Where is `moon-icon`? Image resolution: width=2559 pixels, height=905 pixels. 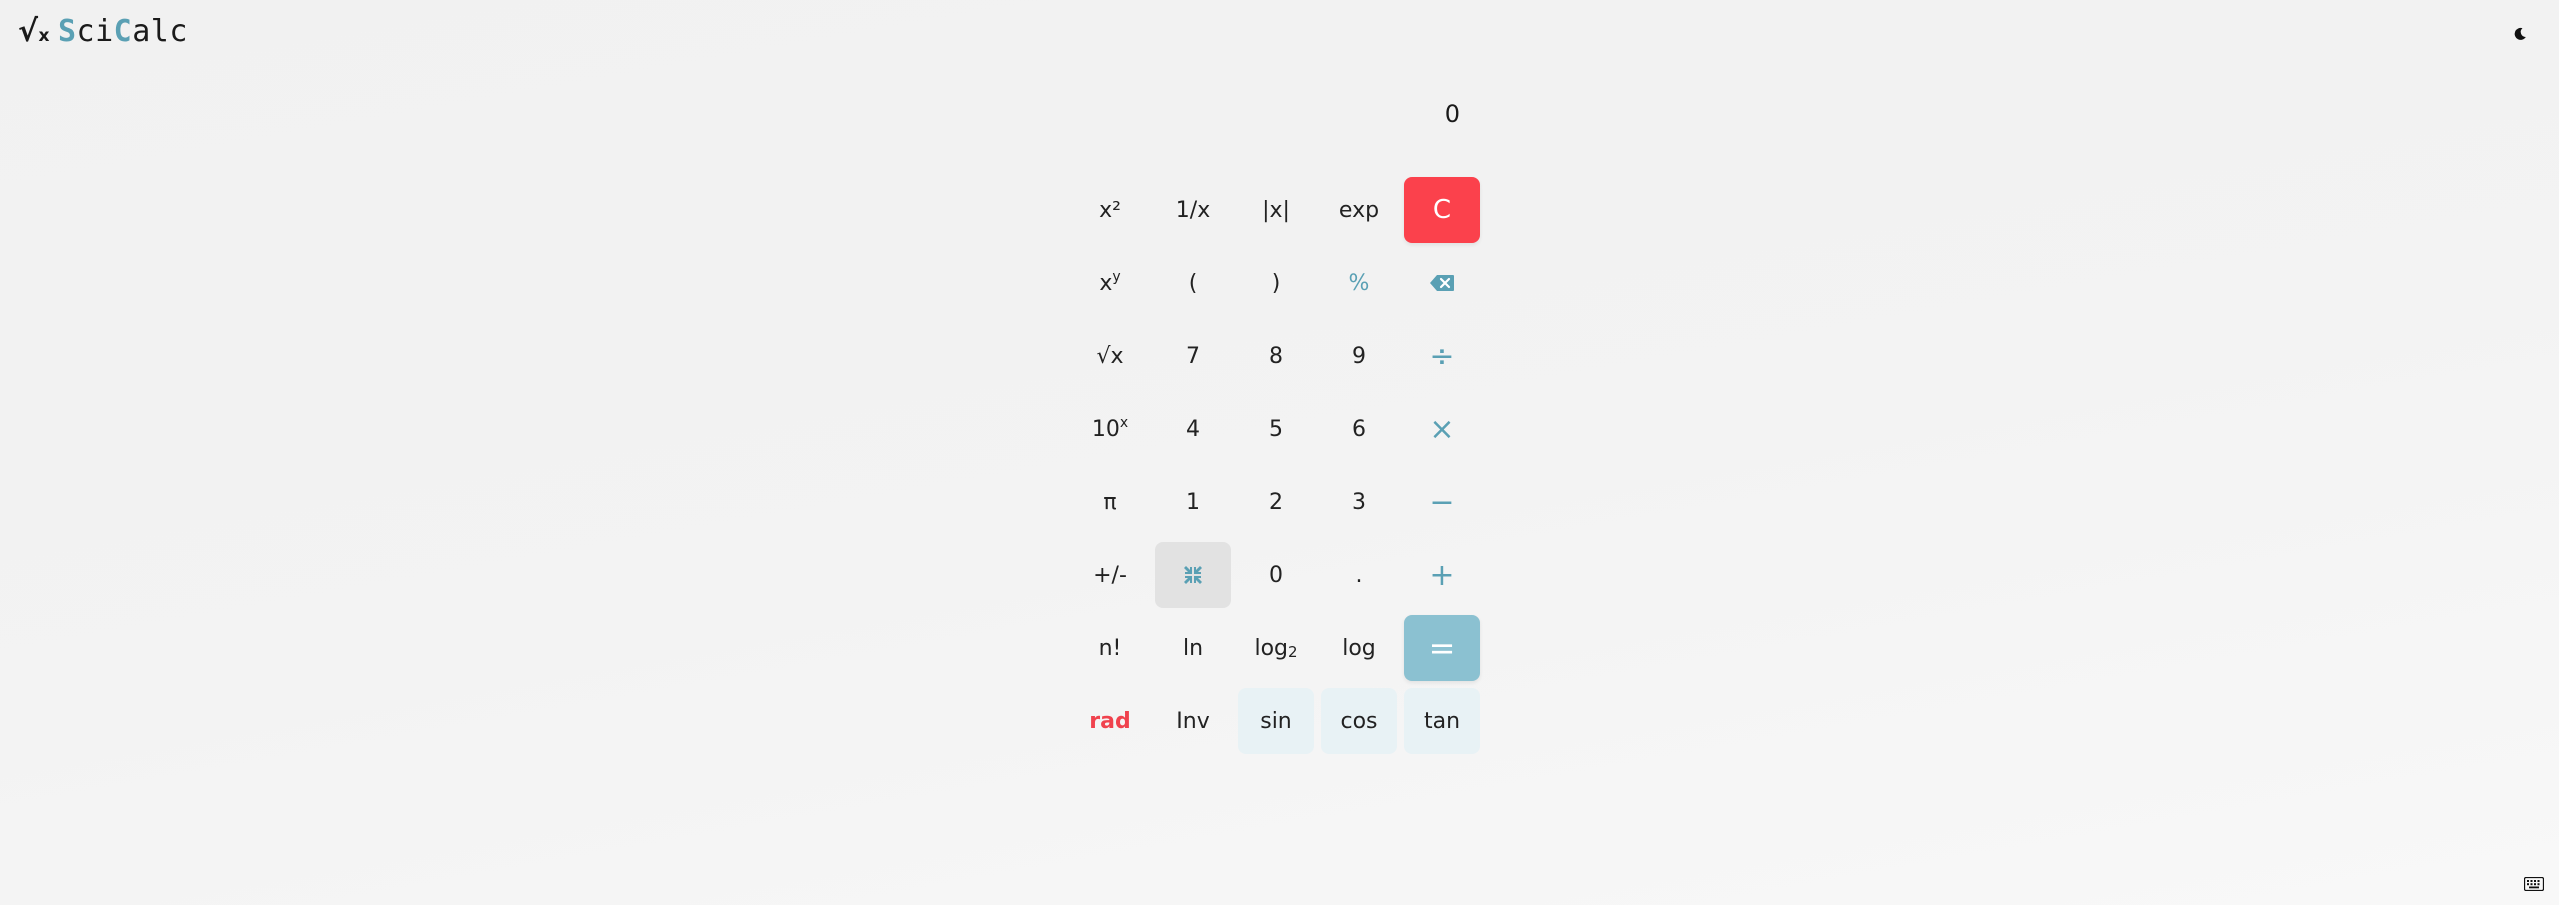
moon-icon is located at coordinates (2520, 33).